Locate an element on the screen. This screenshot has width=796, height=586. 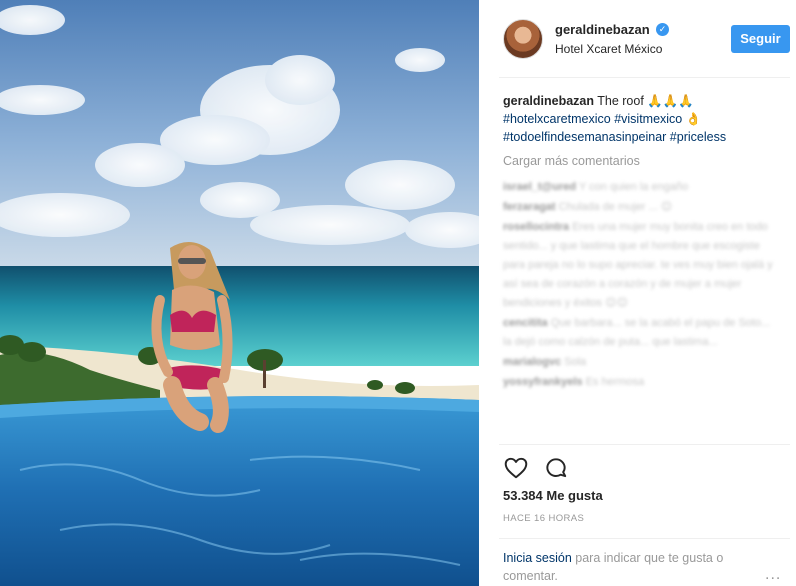
post-timestamp: HACE 16 HORAS is located at coordinates (543, 518).